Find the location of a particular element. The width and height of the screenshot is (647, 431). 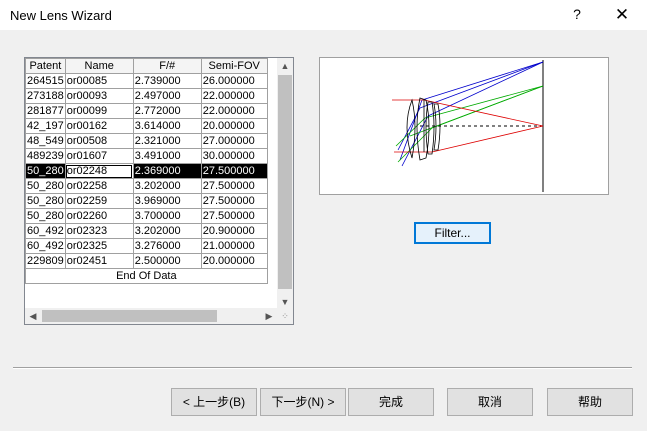

cell-name: or01607 is located at coordinates (99, 156).